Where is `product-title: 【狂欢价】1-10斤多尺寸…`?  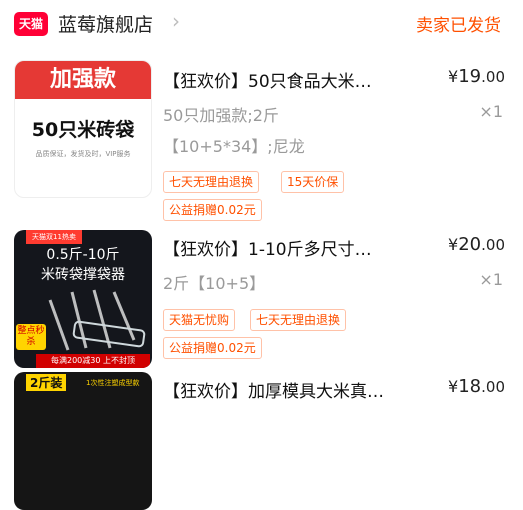 product-title: 【狂欢价】1-10斤多尺寸… is located at coordinates (290, 247).